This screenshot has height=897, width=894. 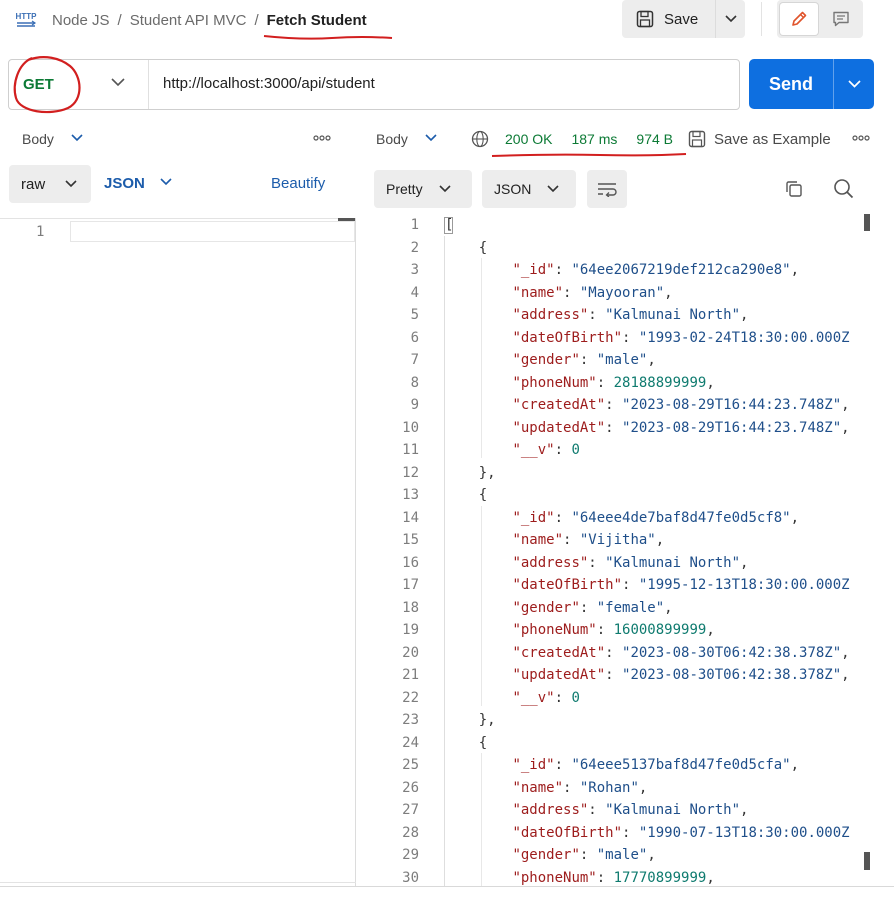 What do you see at coordinates (410, 630) in the screenshot?
I see `line-number: 19` at bounding box center [410, 630].